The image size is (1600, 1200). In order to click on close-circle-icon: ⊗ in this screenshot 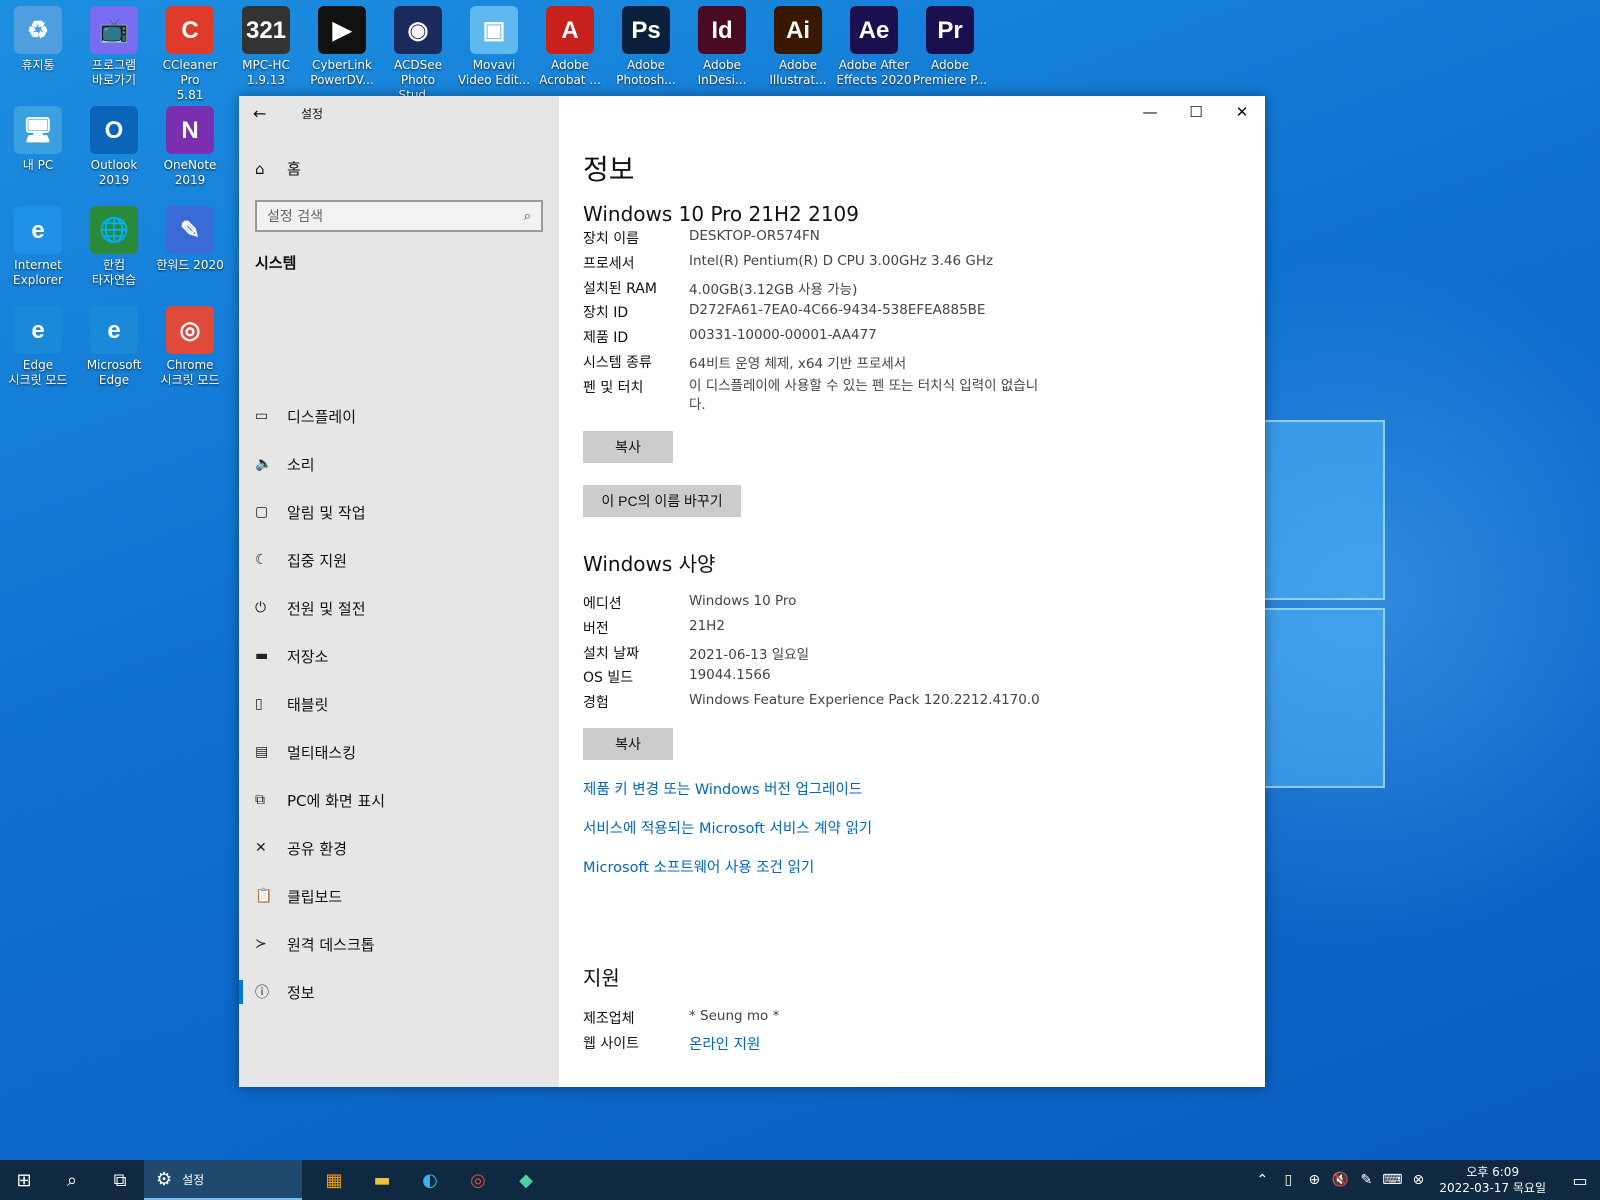, I will do `click(1418, 1180)`.